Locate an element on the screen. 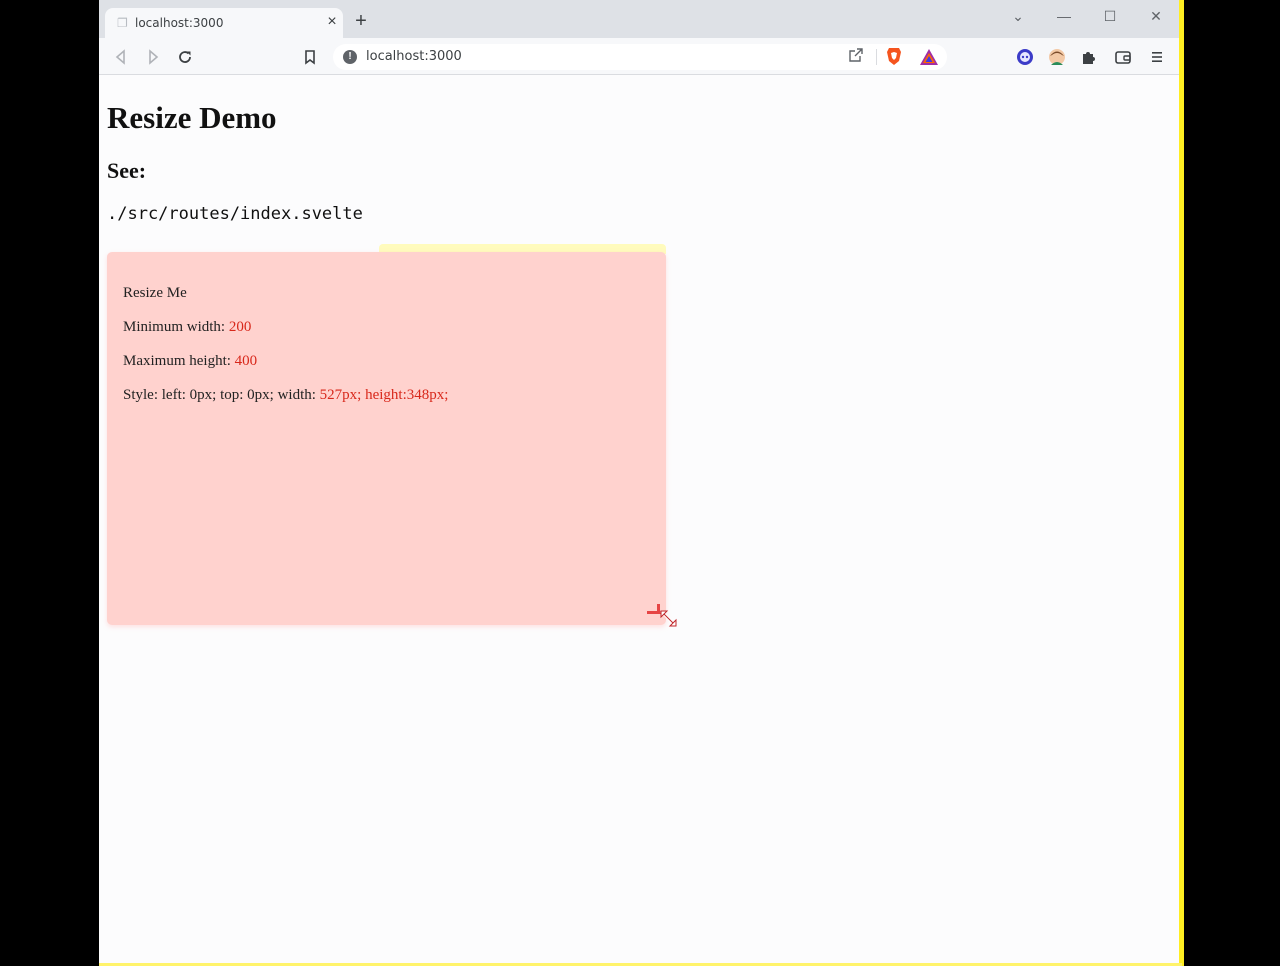 The image size is (1280, 966). style-suffix: px; is located at coordinates (439, 395).